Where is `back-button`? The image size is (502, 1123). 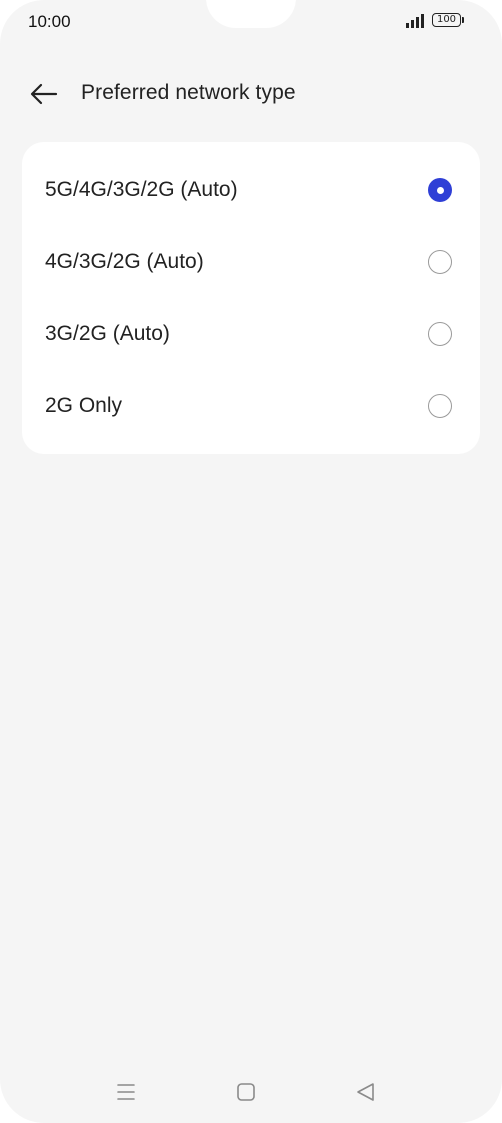
back-button is located at coordinates (44, 94).